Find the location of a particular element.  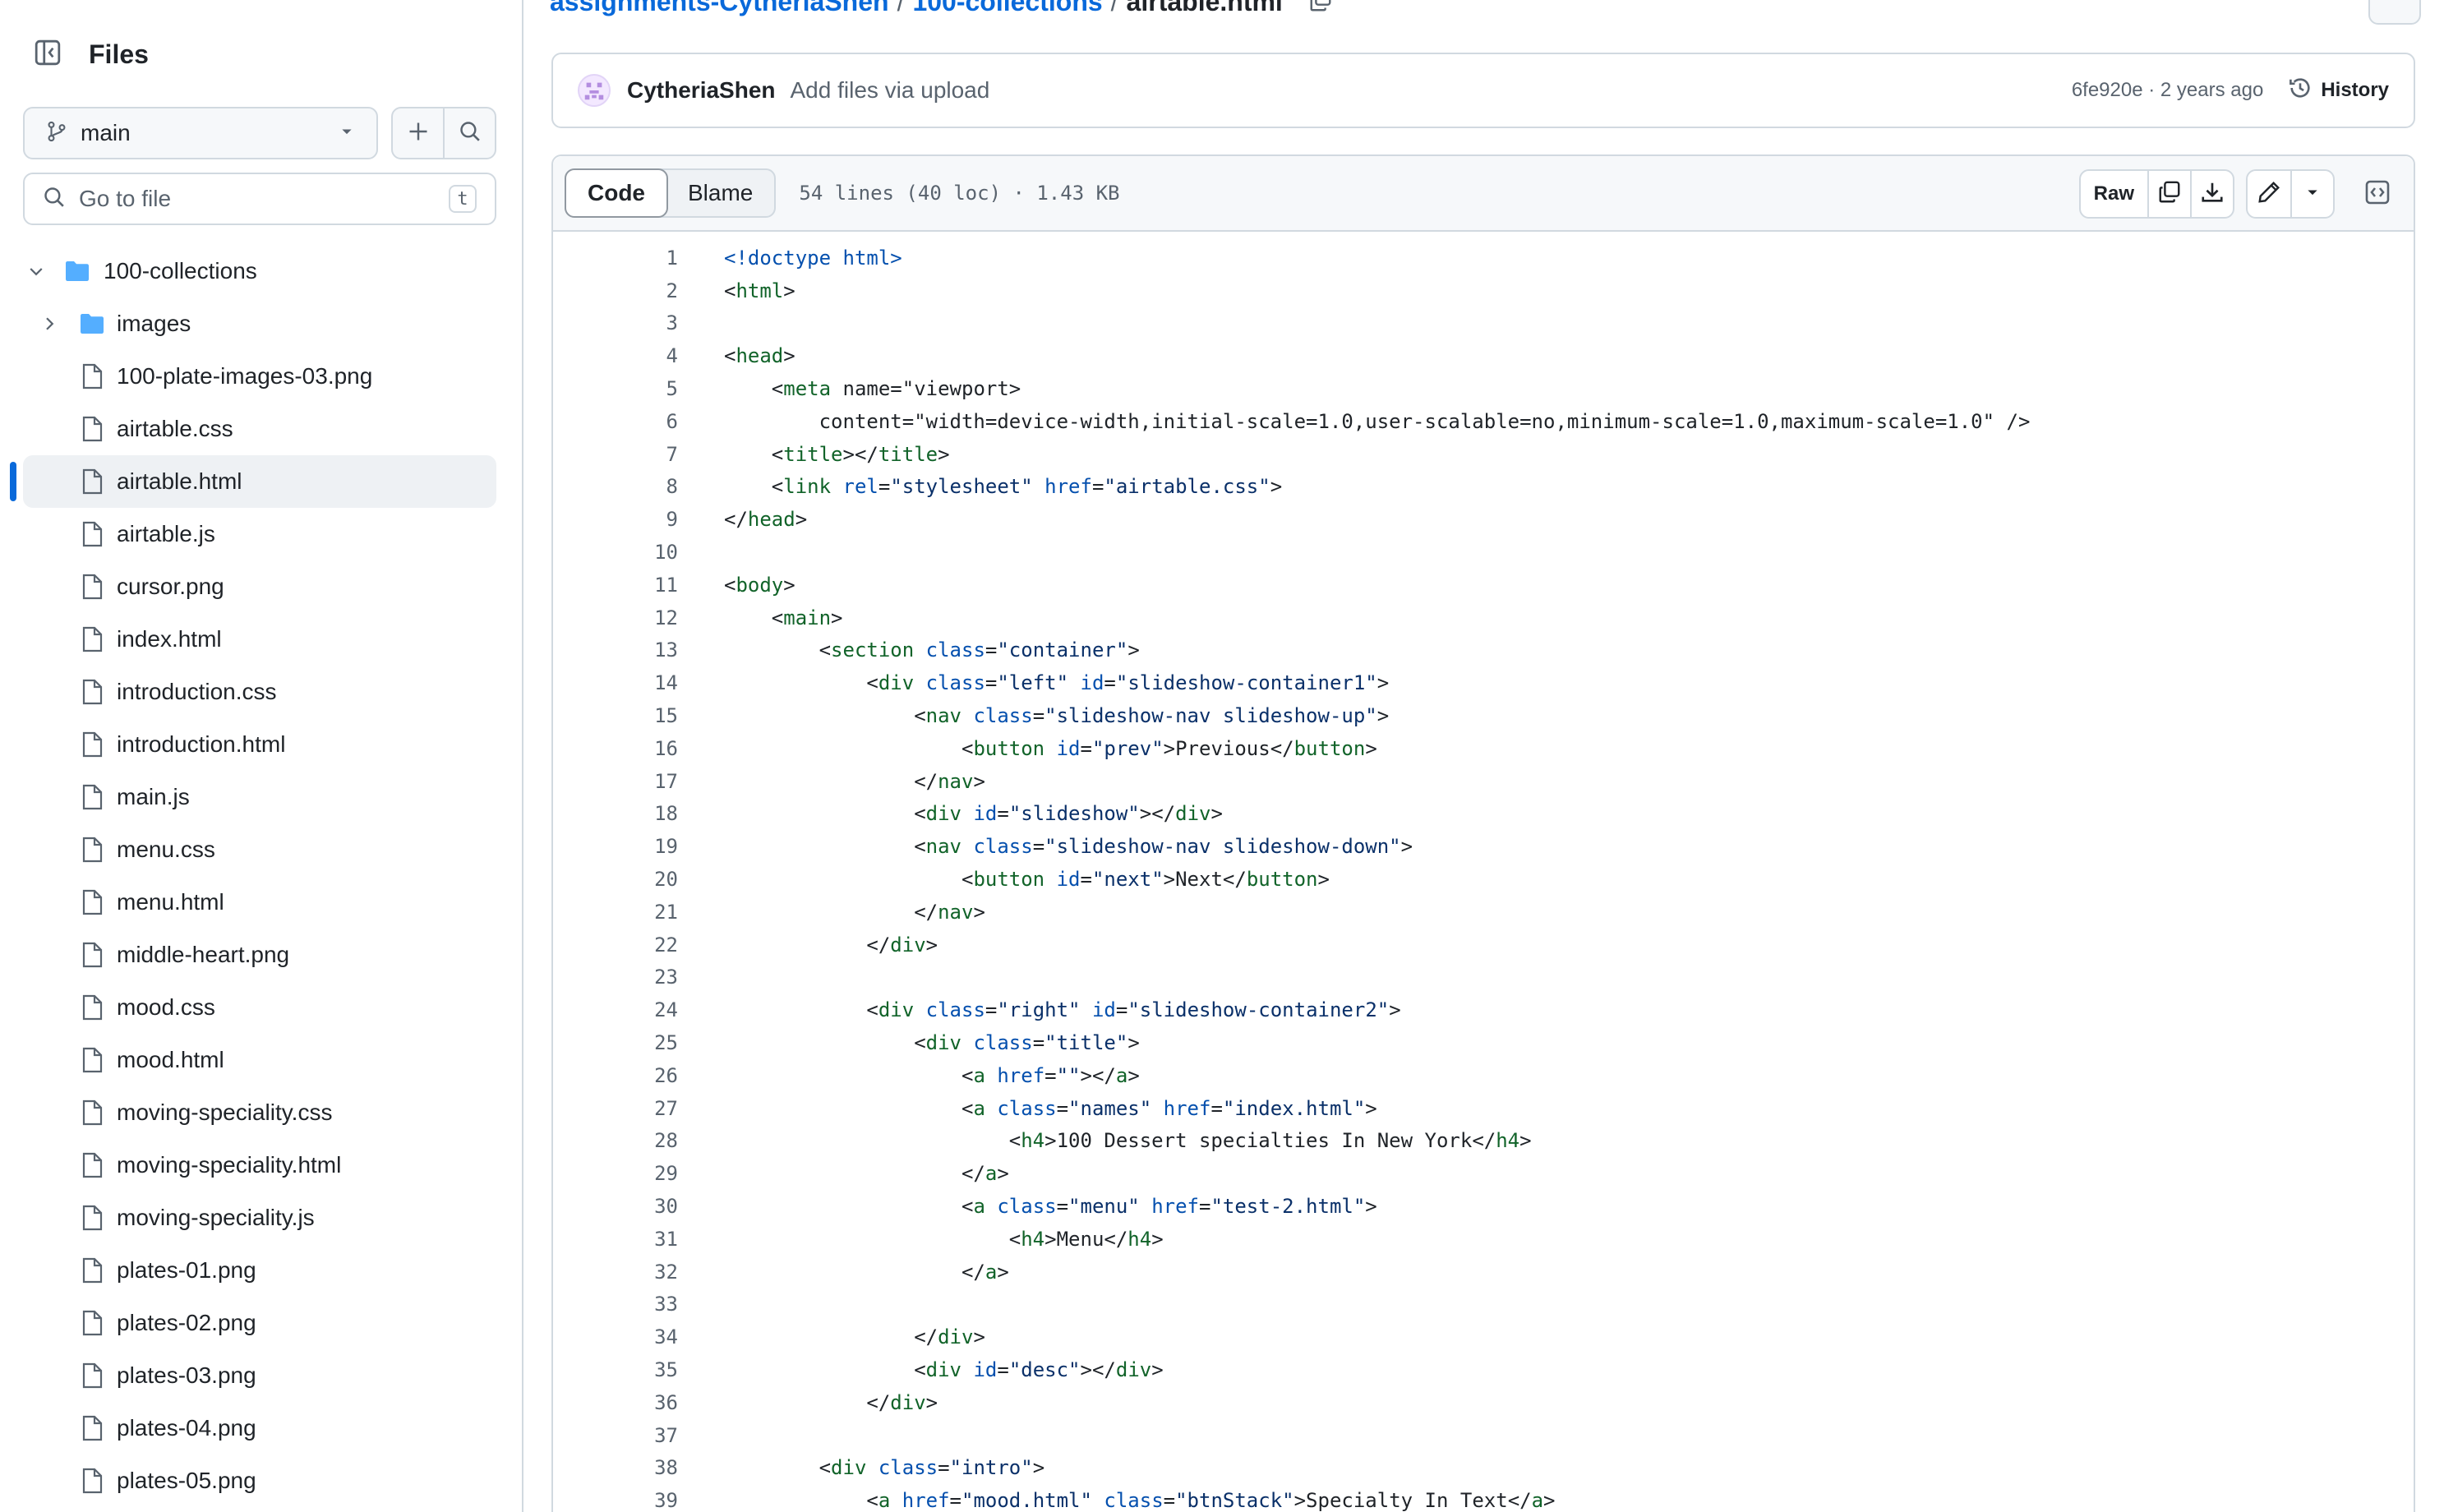

line-number: 18 is located at coordinates (615, 814).